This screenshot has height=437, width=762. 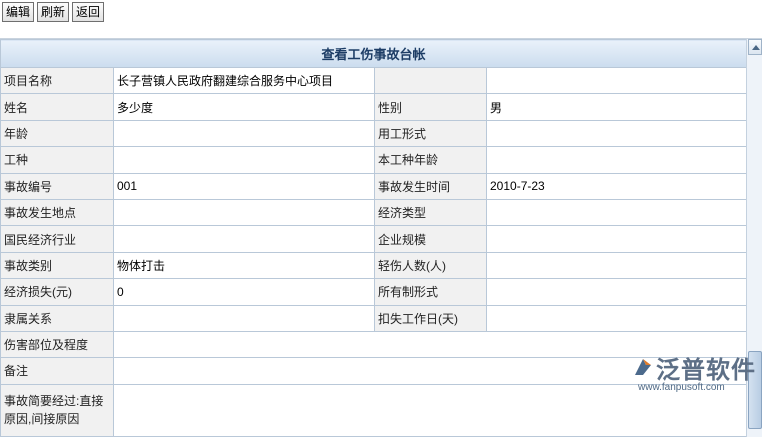 I want to click on logo-mark-icon, so click(x=643, y=367).